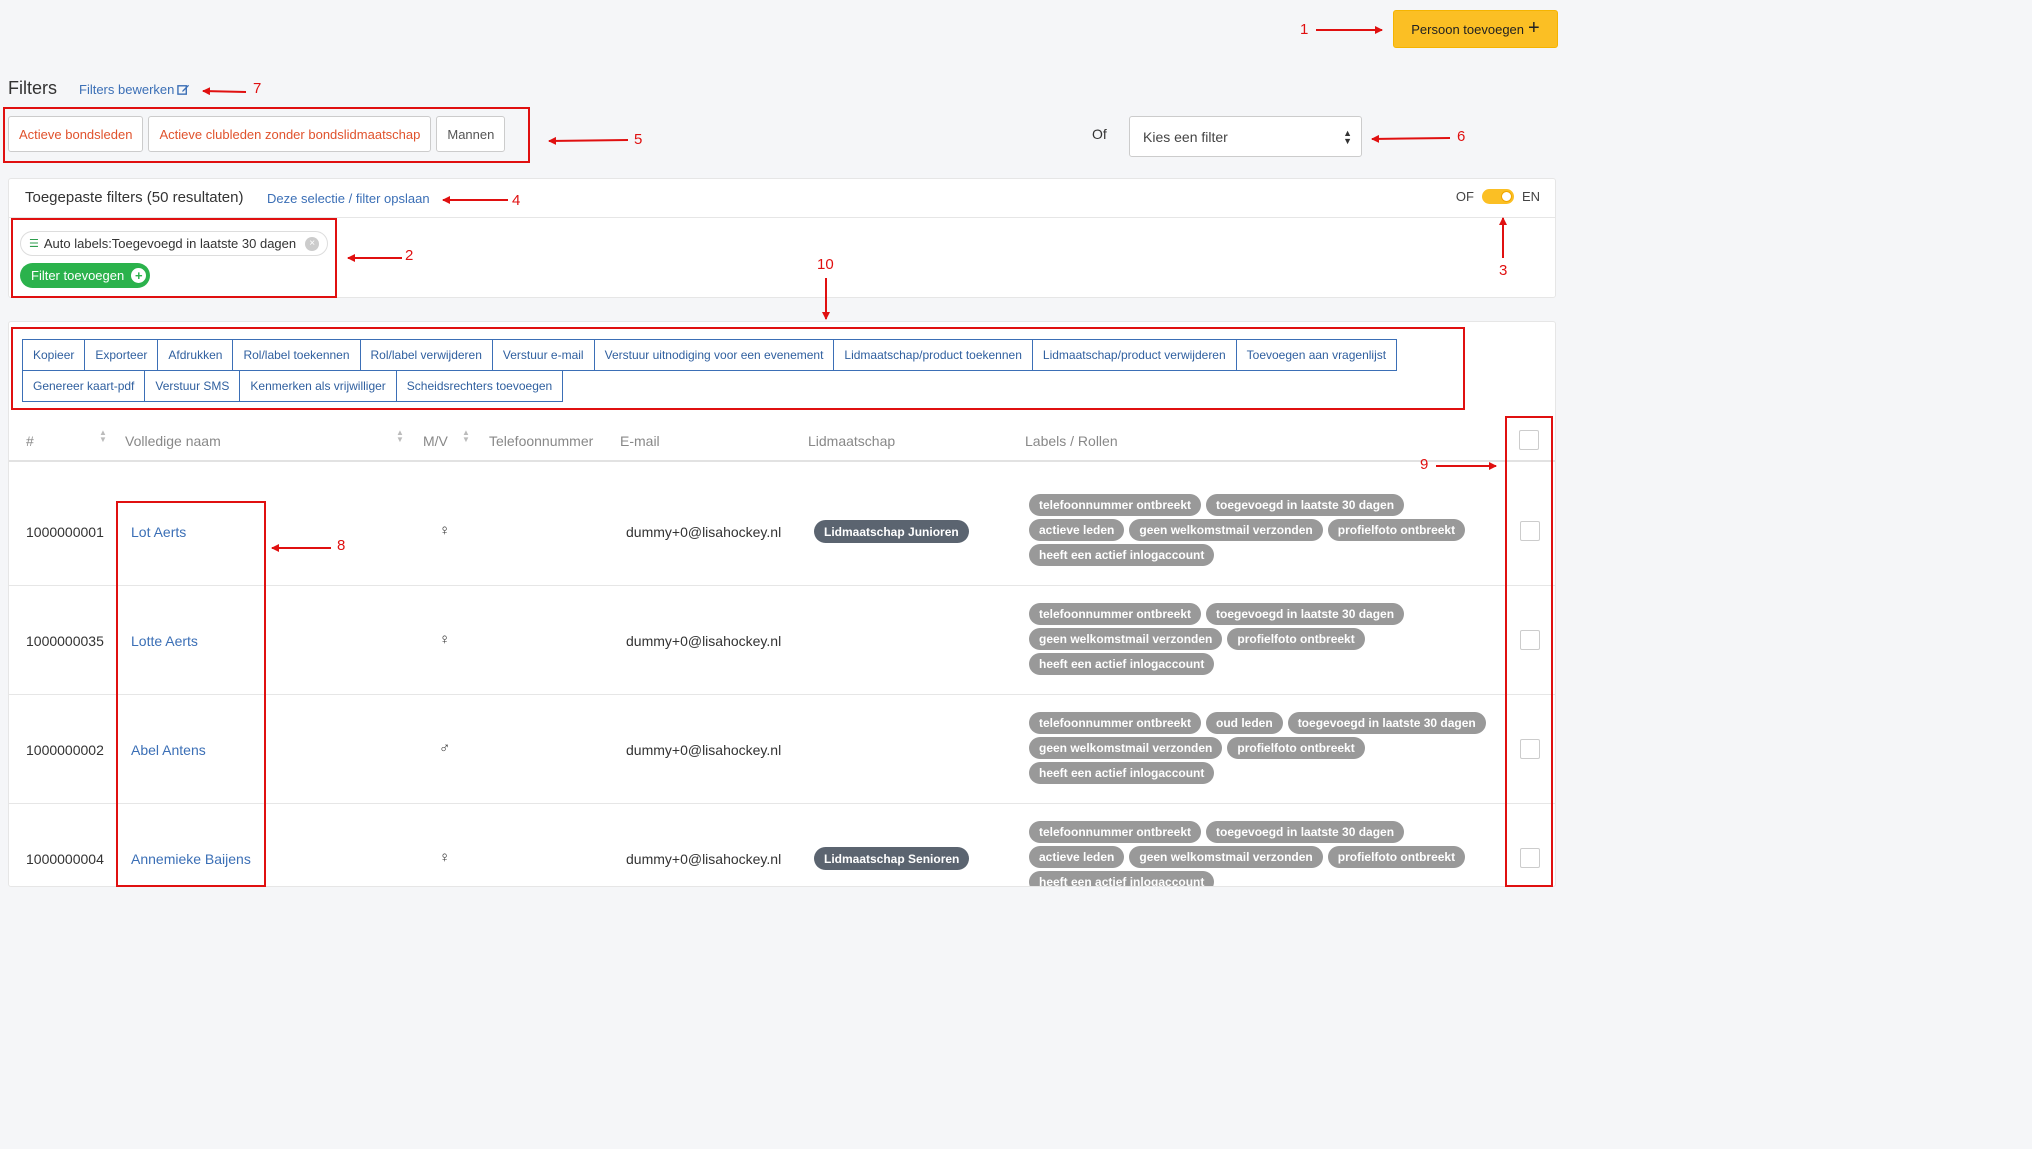  Describe the element at coordinates (892, 858) in the screenshot. I see `membership-badge: Lidmaatschap Senioren` at that location.